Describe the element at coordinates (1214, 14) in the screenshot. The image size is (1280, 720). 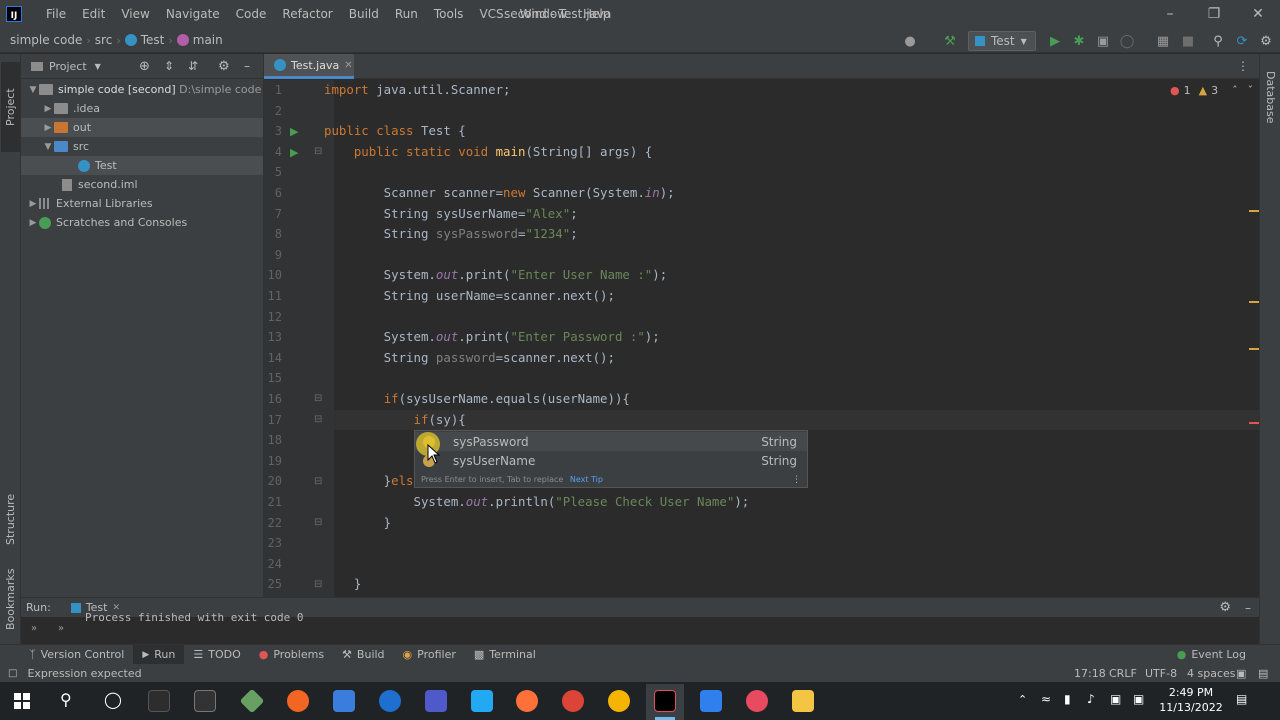
I see `restore-button: ❐` at that location.